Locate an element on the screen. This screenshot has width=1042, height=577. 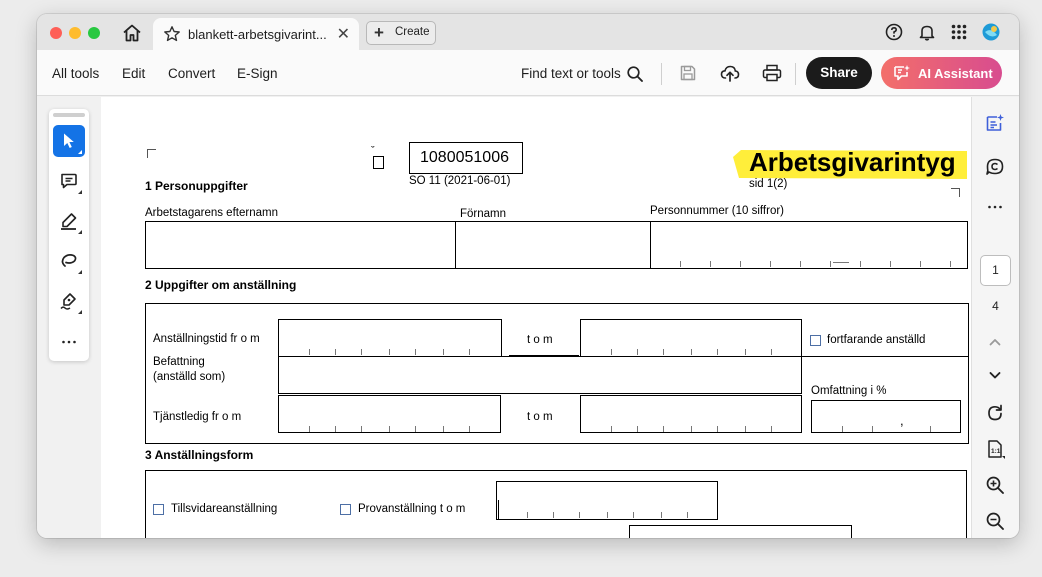
permanent-checkbox is located at coordinates (158, 509).